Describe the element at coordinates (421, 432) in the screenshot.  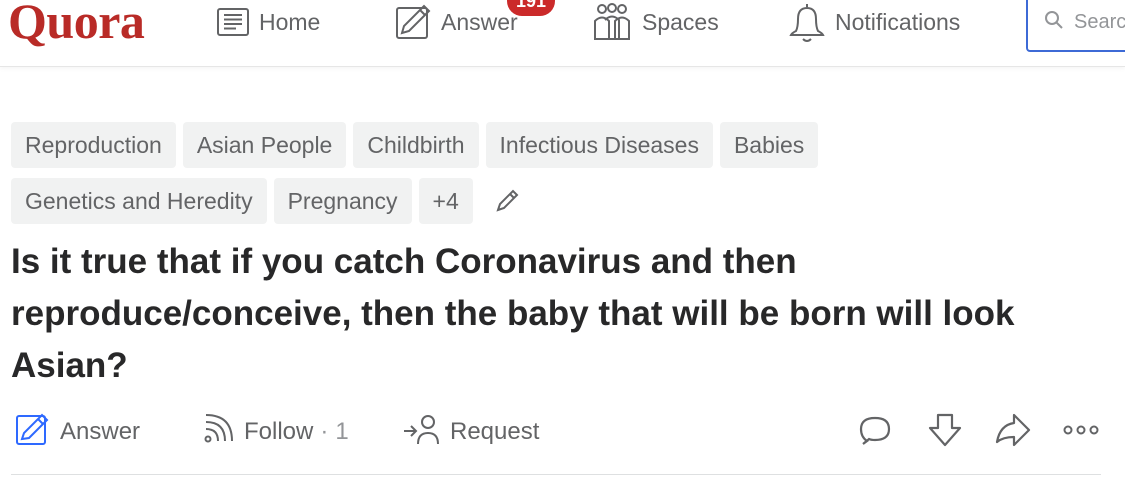
I see `request-person-icon` at that location.